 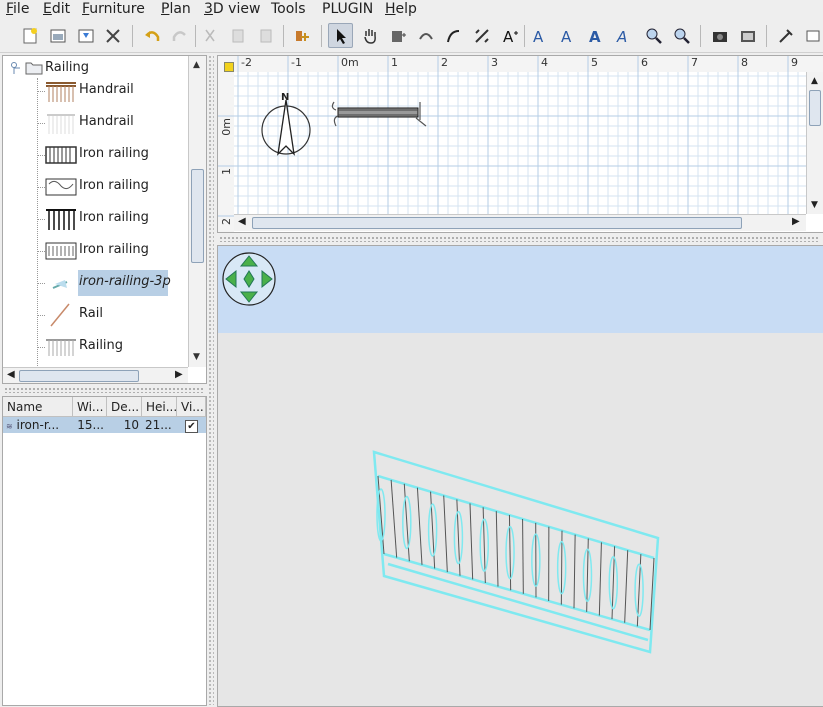 I want to click on catalog-item-iron-railing-3p: iron-railing-3p, so click(x=95, y=283).